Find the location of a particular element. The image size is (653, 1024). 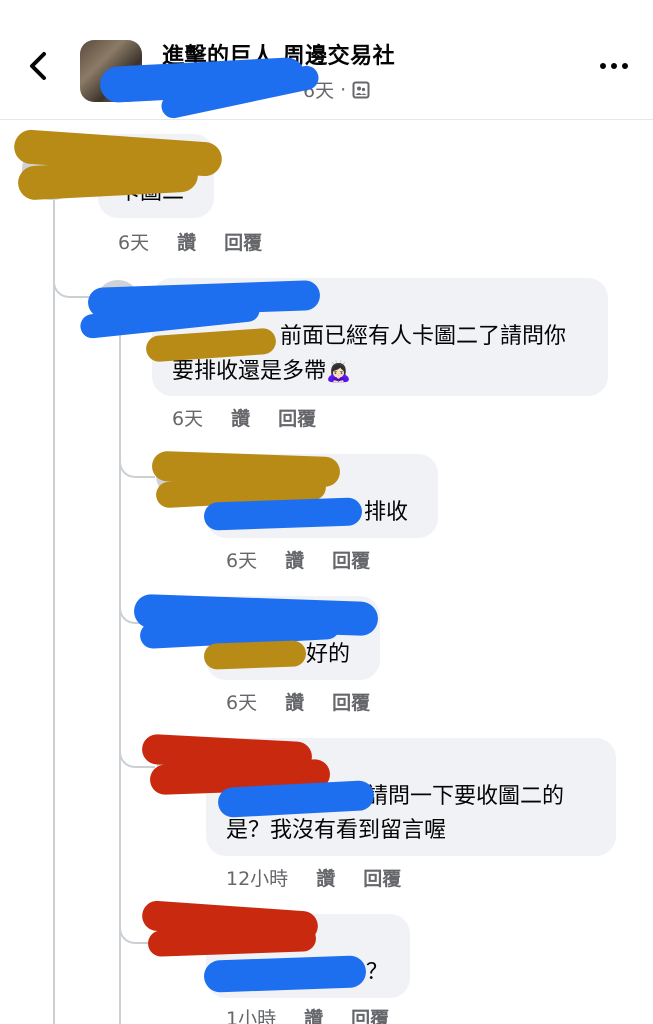

comment-text: 前面已經有人卡圖二了請問你 is located at coordinates (423, 337).